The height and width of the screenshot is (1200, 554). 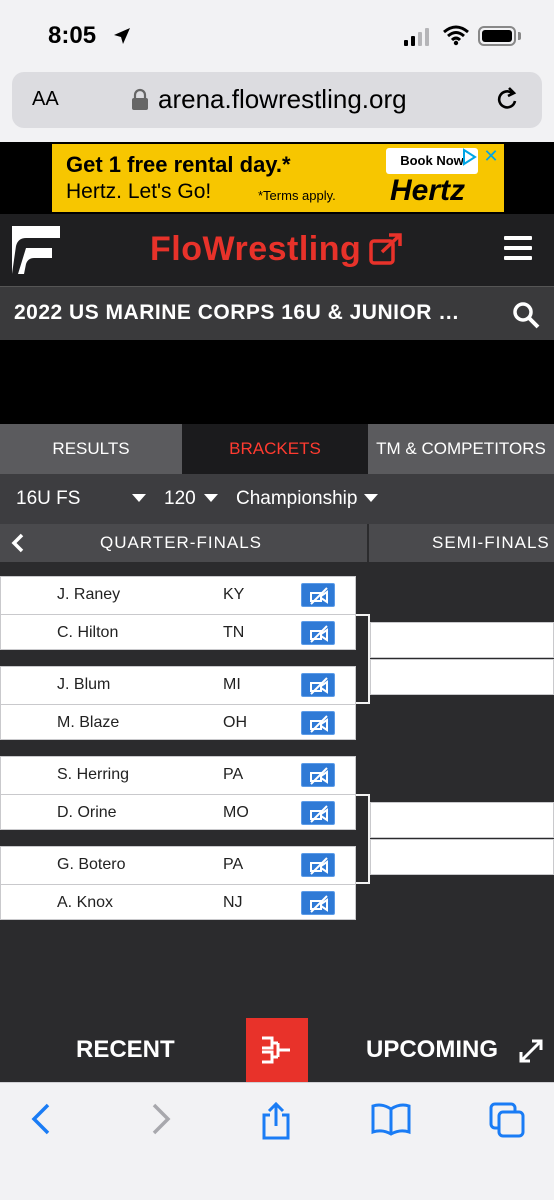 I want to click on address-bar: AA arena.flowrestling.org, so click(x=277, y=100).